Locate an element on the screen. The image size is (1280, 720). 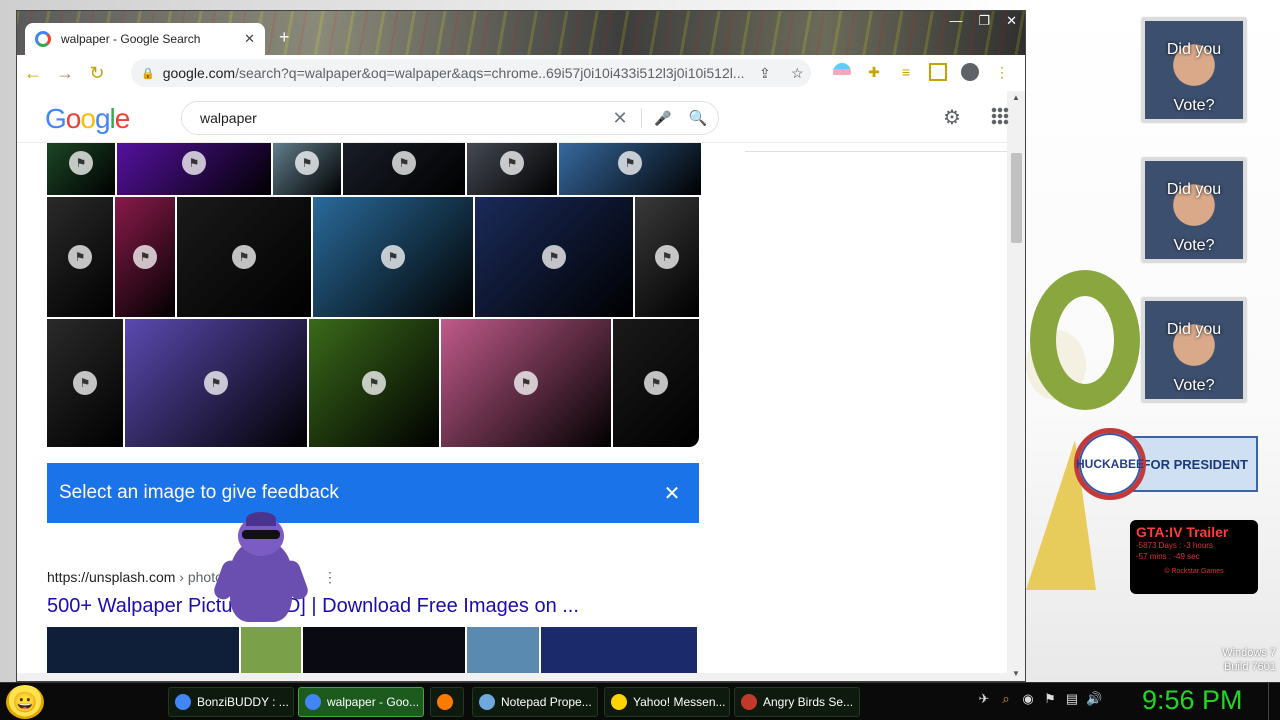
browser-menu-icon: ⋮ is located at coordinates (1002, 72).